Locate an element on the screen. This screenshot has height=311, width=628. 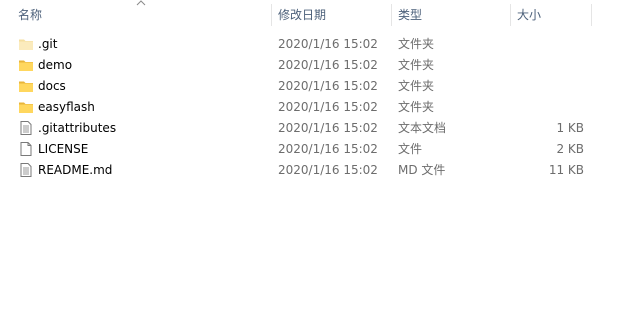
file-type: MD 文件 is located at coordinates (422, 170).